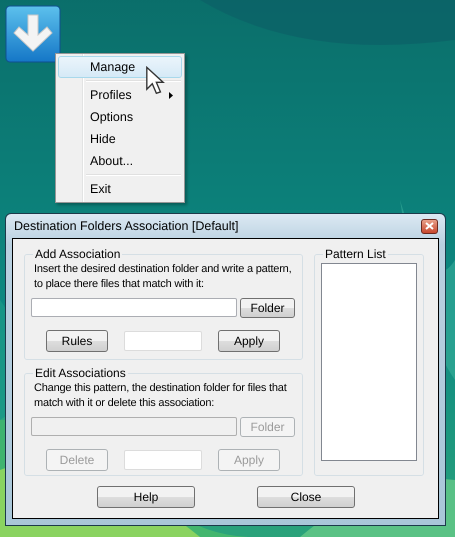  What do you see at coordinates (120, 117) in the screenshot?
I see `menu-item: Options` at bounding box center [120, 117].